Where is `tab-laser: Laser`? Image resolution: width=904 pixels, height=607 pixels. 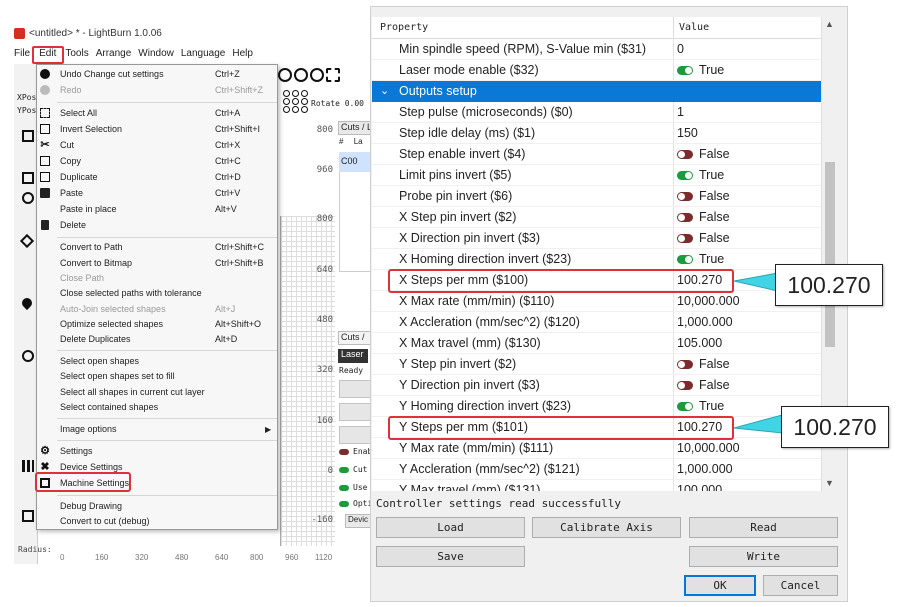
tab-laser: Laser is located at coordinates (353, 356).